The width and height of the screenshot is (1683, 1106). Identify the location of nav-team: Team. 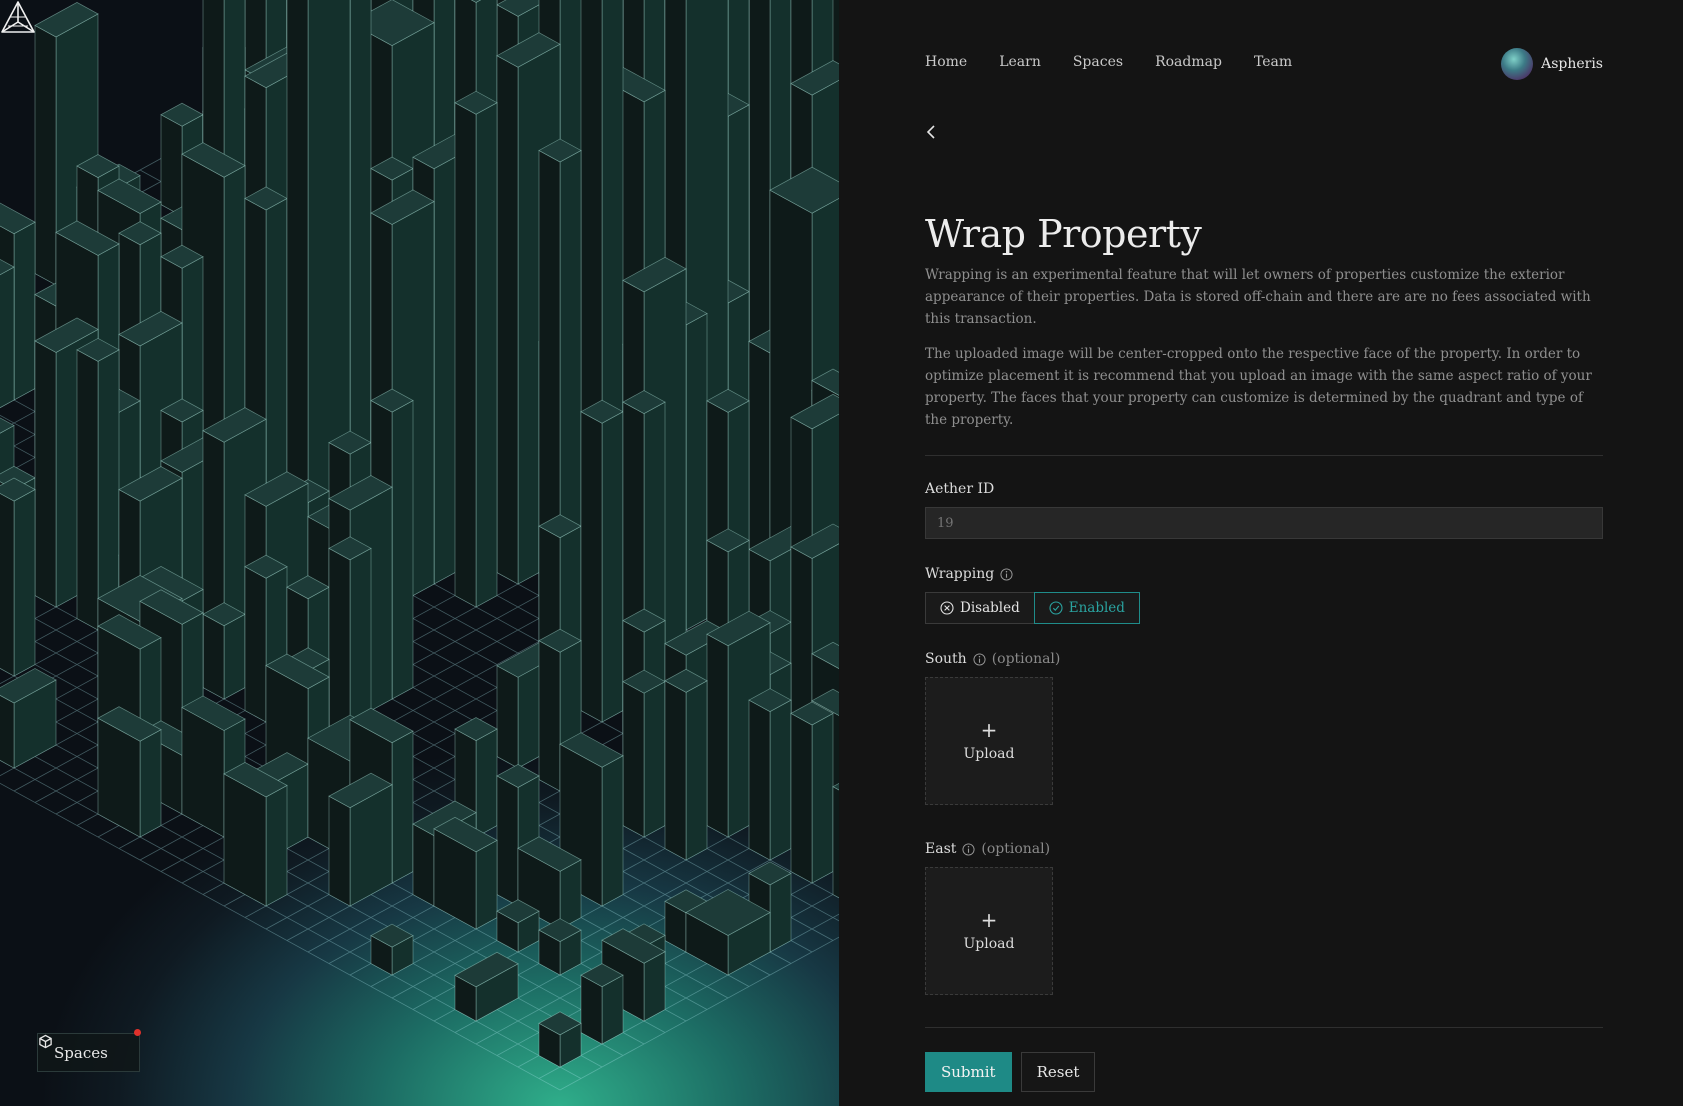
(1273, 62).